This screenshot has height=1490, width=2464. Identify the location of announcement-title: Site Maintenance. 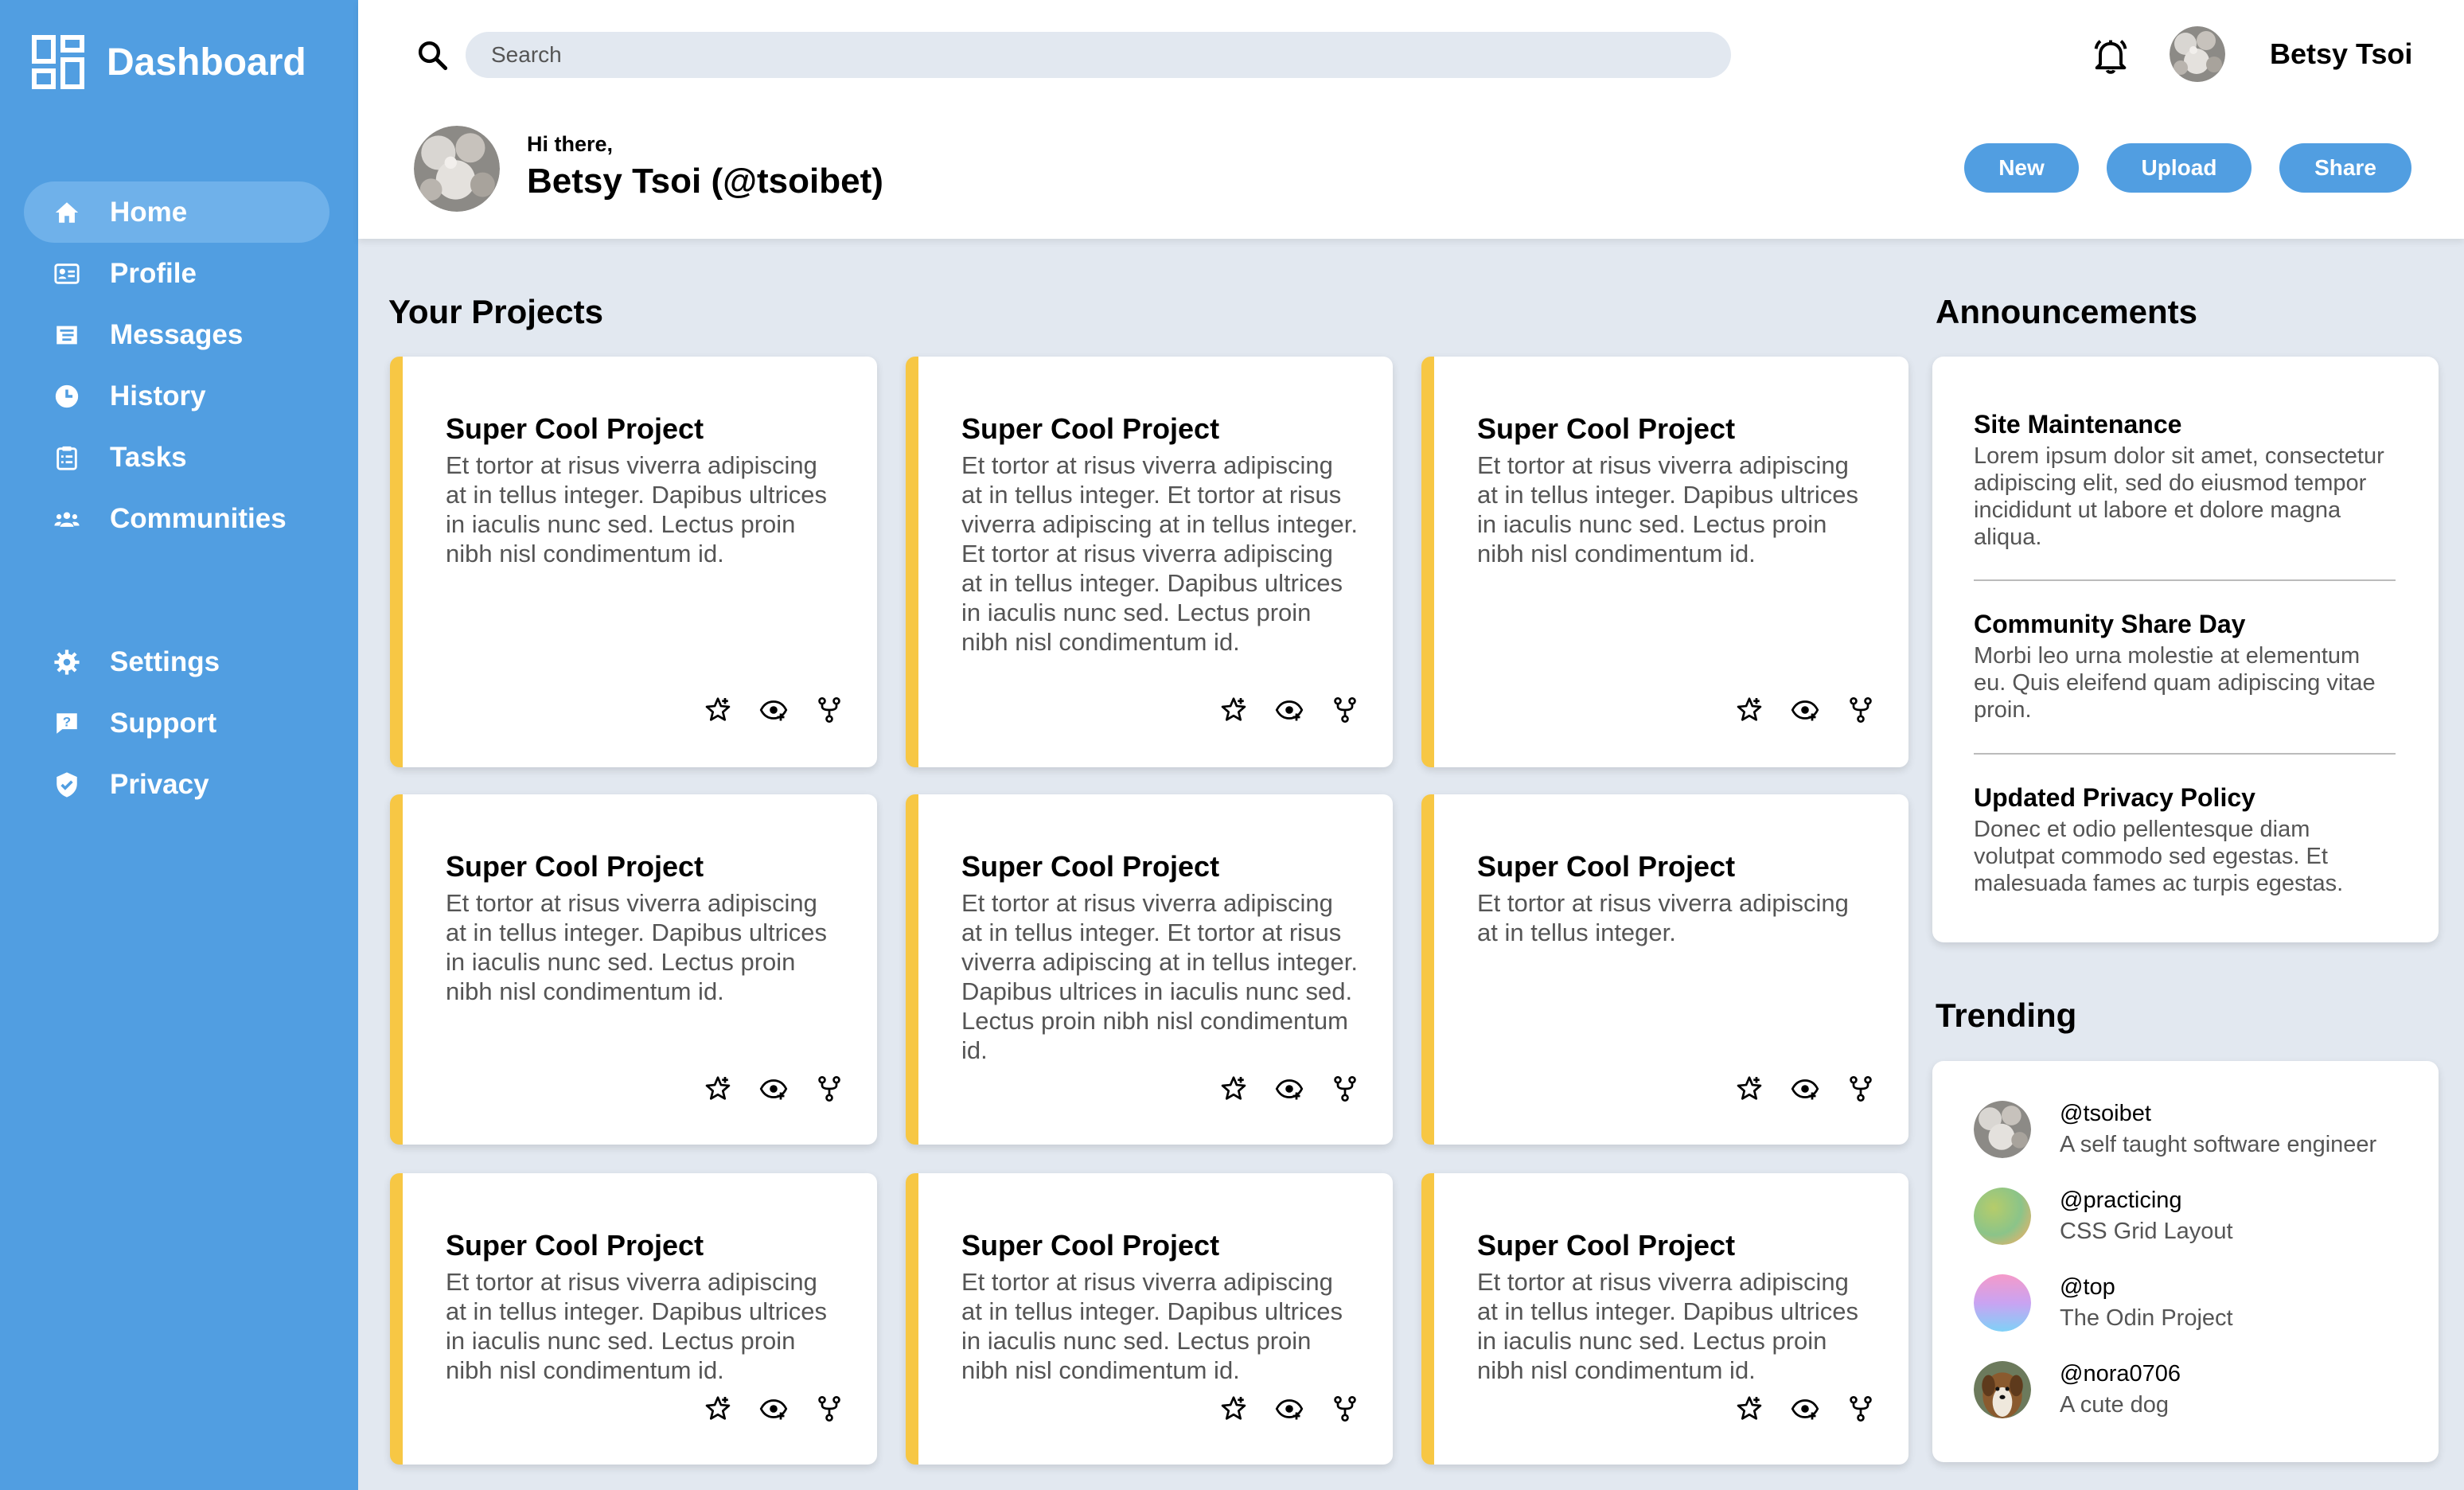
(2078, 424).